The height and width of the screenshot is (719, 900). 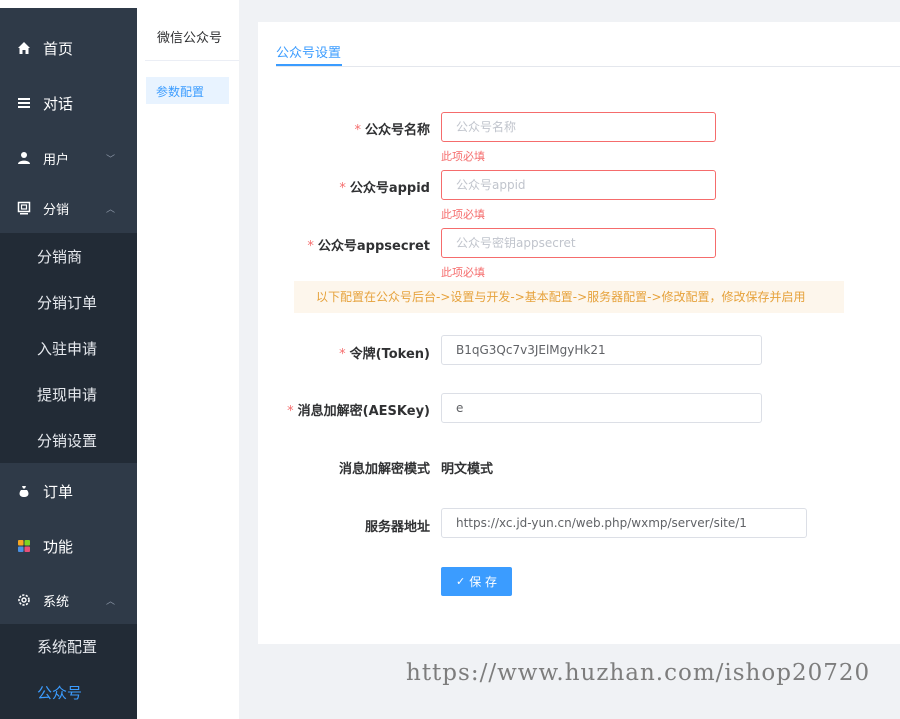 I want to click on sidebar-item-label: 功能, so click(x=58, y=546).